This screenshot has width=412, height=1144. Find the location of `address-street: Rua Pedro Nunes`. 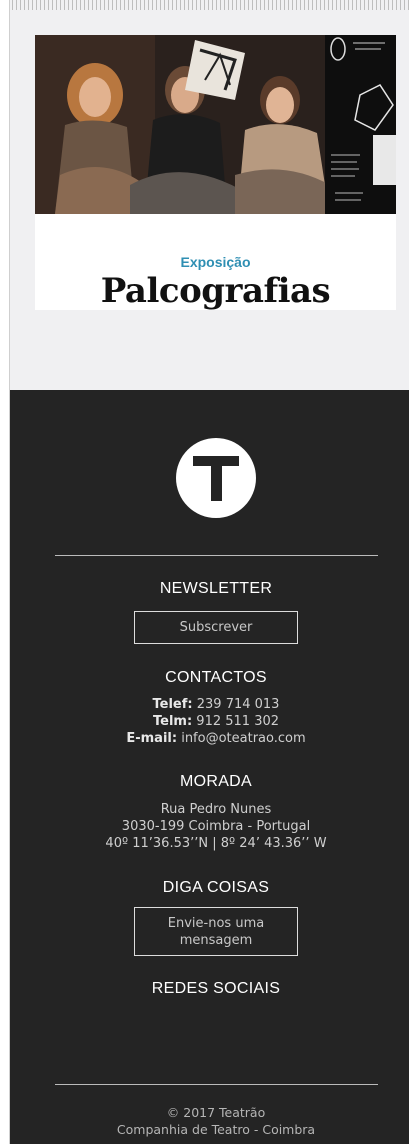

address-street: Rua Pedro Nunes is located at coordinates (216, 809).